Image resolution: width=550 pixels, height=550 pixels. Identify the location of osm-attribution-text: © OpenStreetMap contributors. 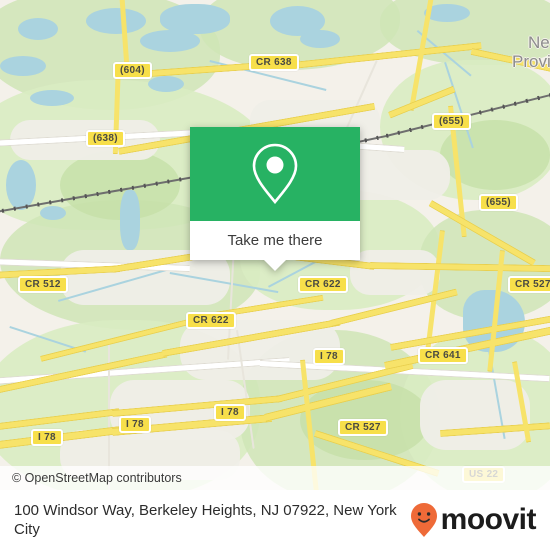
(97, 478).